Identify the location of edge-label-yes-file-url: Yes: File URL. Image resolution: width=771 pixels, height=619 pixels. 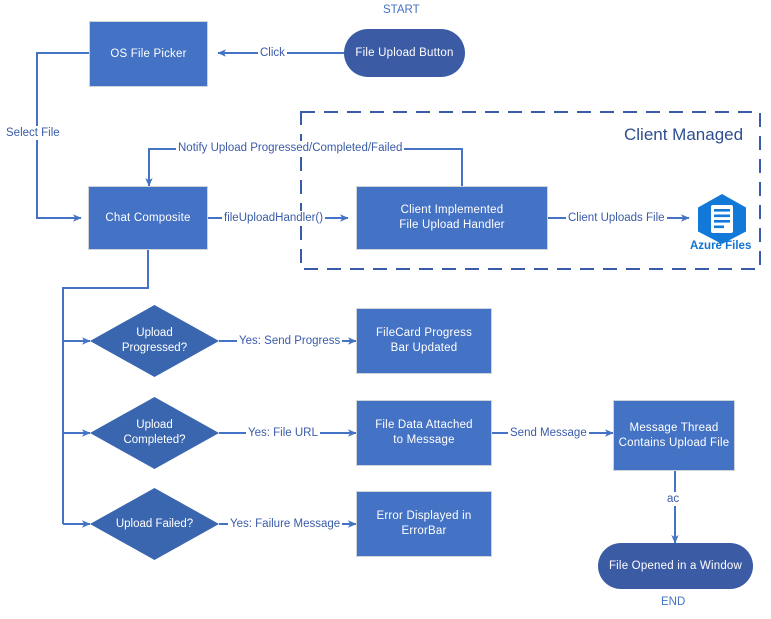
(283, 433).